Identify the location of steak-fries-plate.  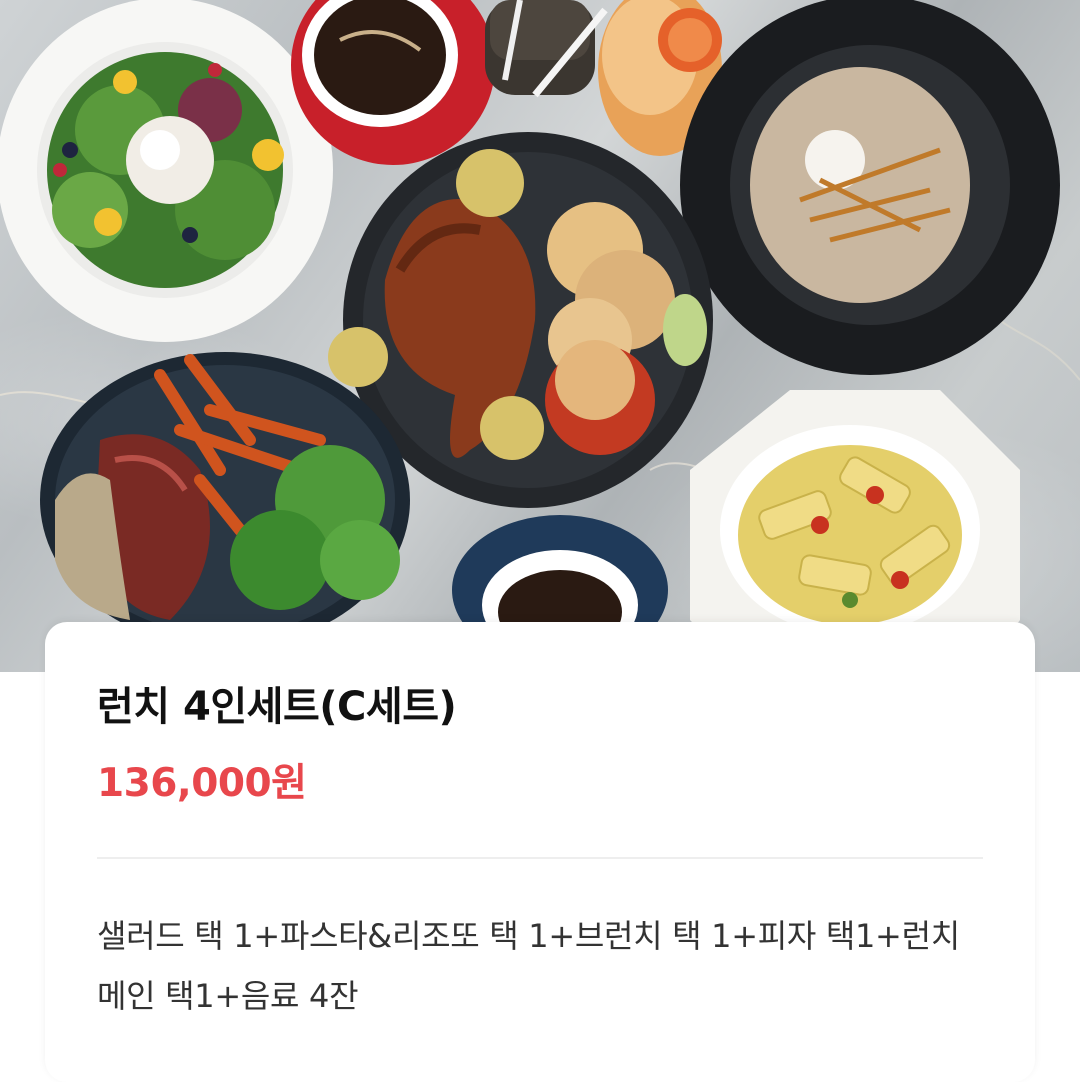
(225, 500).